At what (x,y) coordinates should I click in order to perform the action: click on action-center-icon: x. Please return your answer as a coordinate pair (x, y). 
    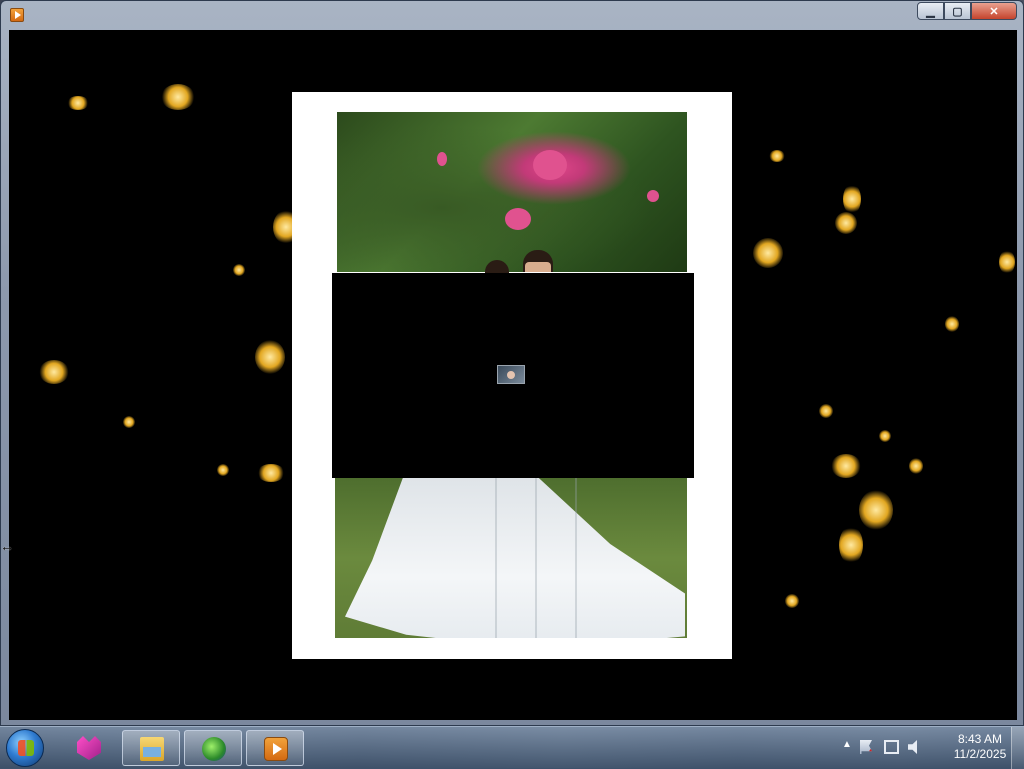
    Looking at the image, I should click on (866, 747).